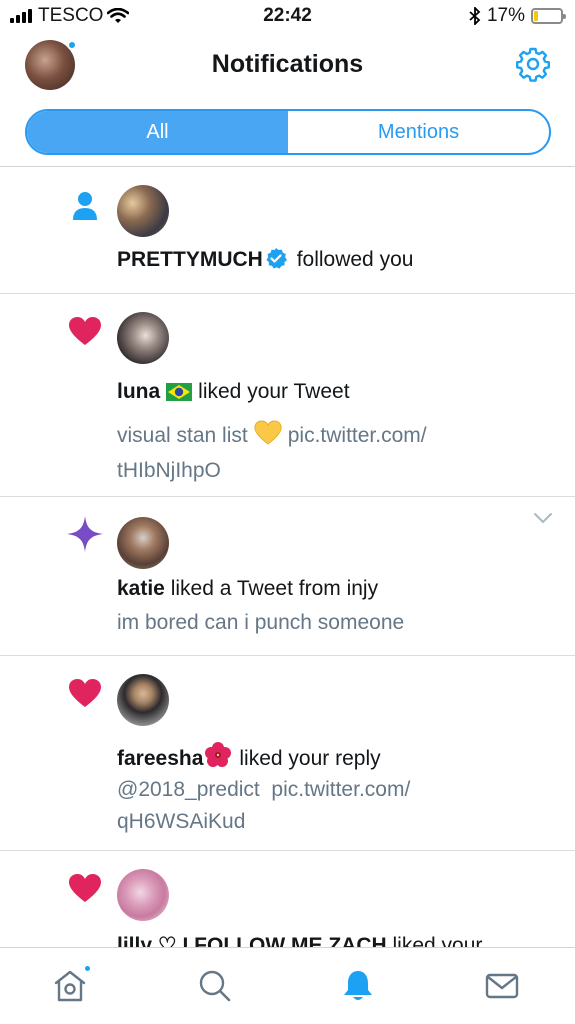 This screenshot has width=575, height=1024. What do you see at coordinates (252, 940) in the screenshot?
I see `user-name: lilly ♡ I FOLLOW ME ZACH` at bounding box center [252, 940].